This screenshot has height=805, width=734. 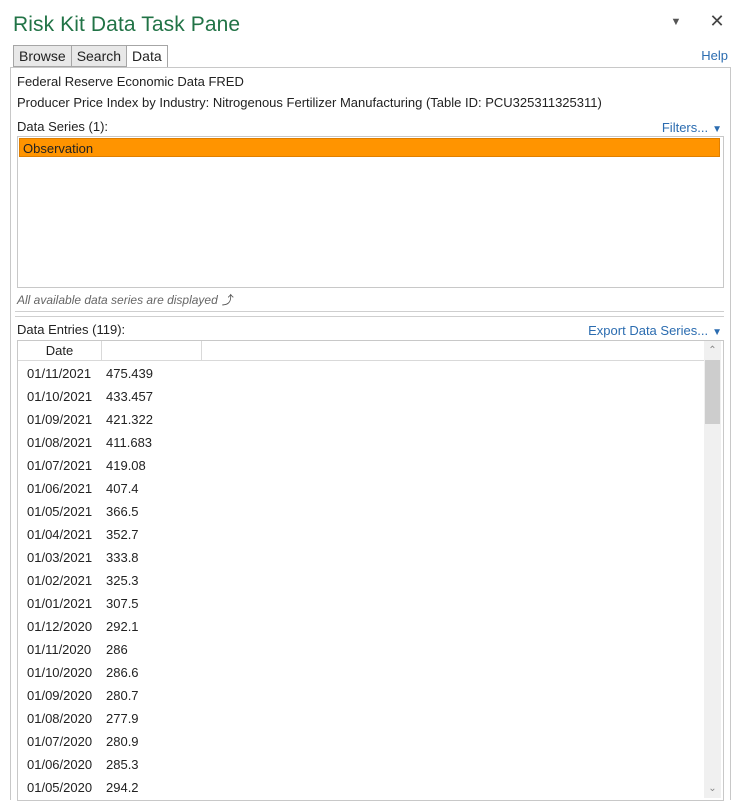 I want to click on cell-value: 366.5, so click(x=122, y=511).